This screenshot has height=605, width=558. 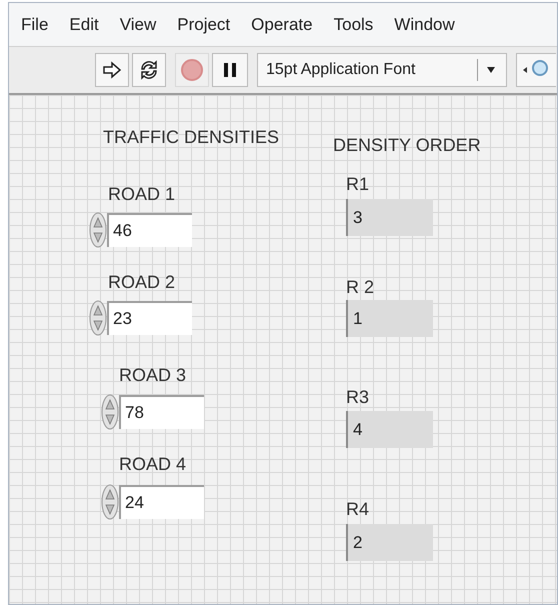 I want to click on indicator-label: R4, so click(x=358, y=509).